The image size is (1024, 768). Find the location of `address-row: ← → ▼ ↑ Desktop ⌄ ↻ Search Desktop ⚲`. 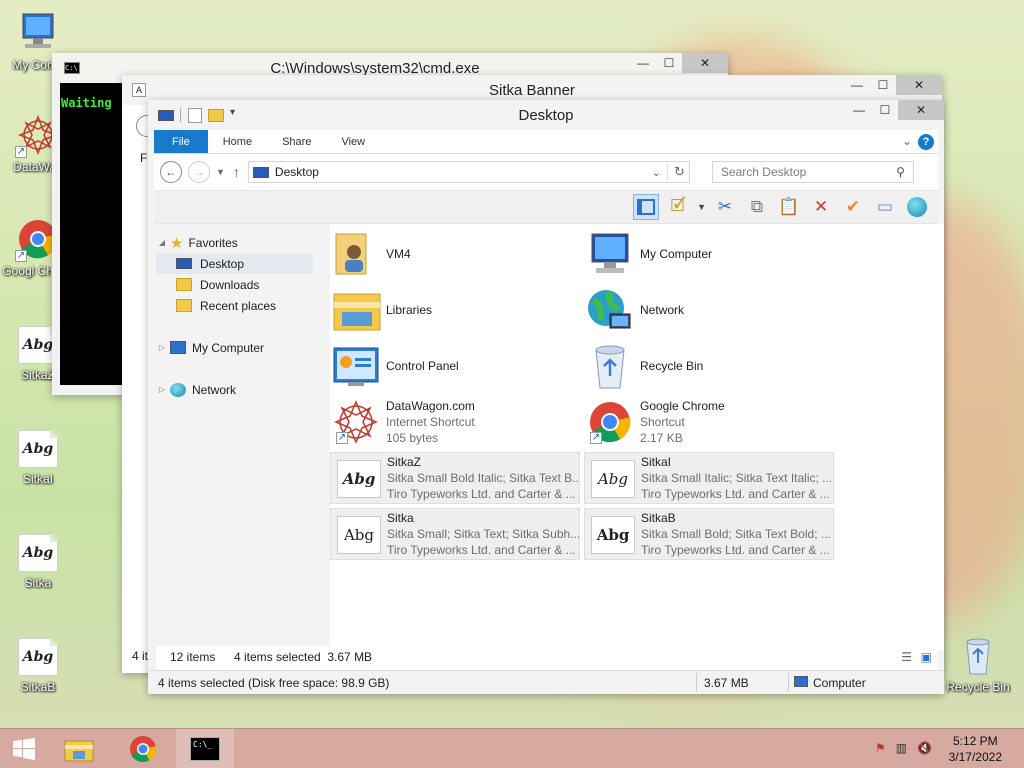

address-row: ← → ▼ ↑ Desktop ⌄ ↻ Search Desktop ⚲ is located at coordinates (546, 172).